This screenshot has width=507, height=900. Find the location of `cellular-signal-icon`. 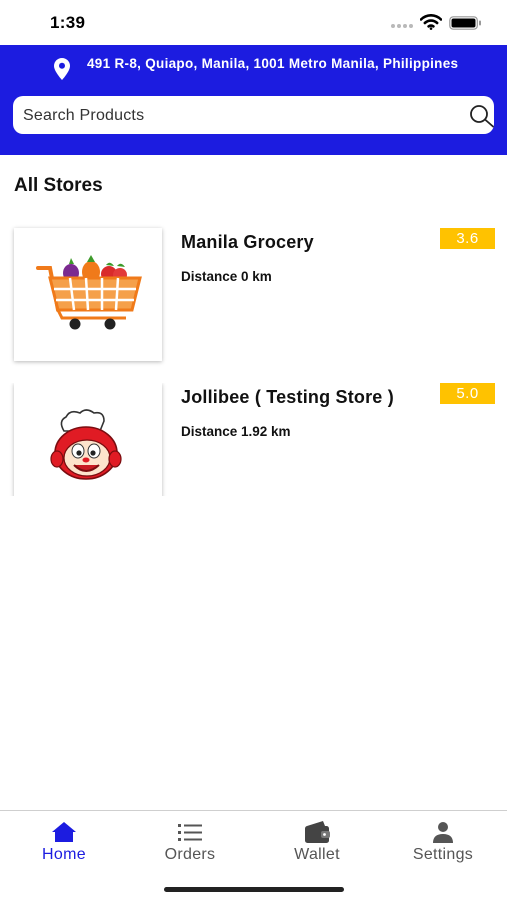

cellular-signal-icon is located at coordinates (402, 27).